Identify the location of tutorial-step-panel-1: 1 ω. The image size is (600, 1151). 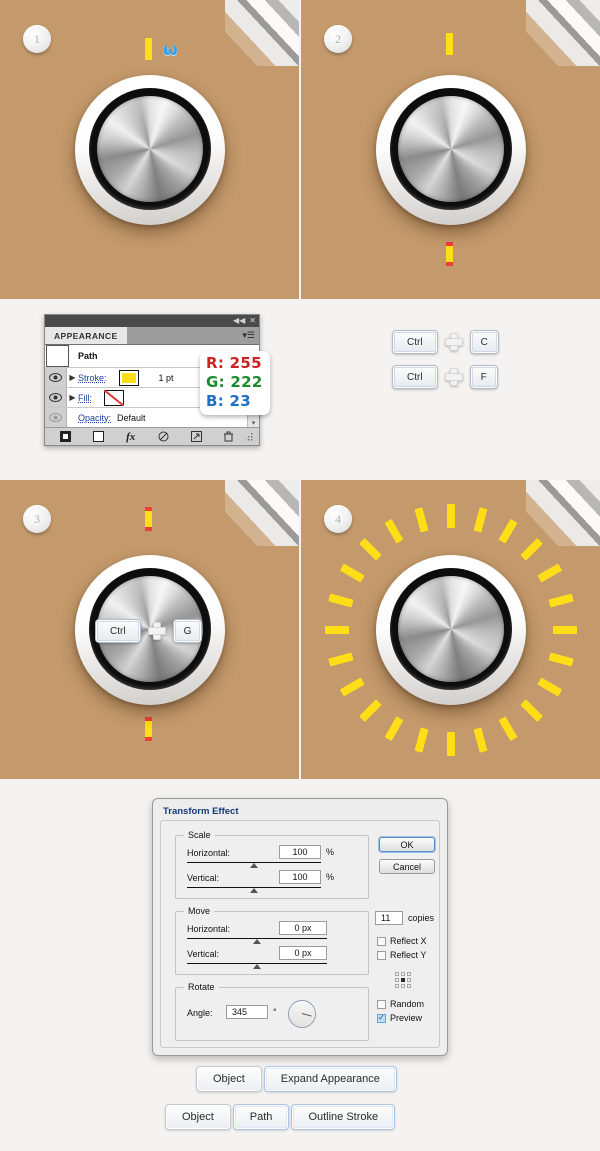
(149, 149).